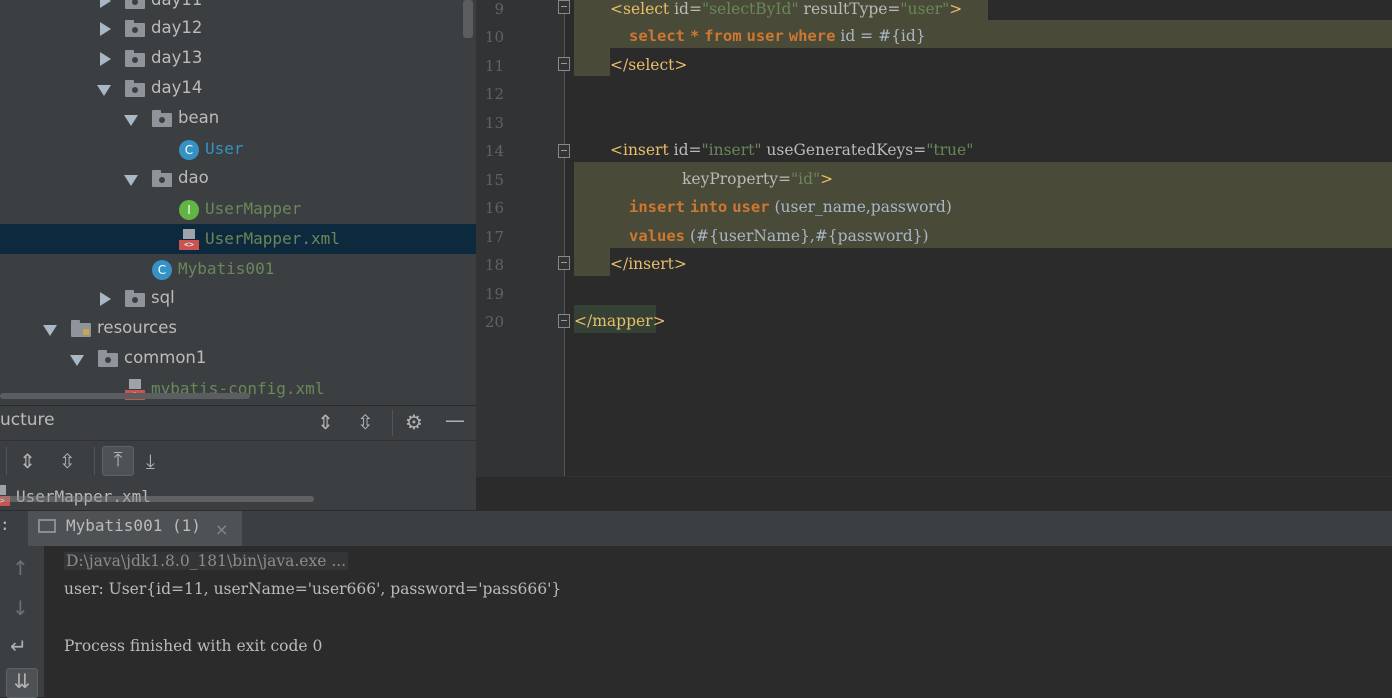  I want to click on tree-item-label: UserMapper.xml, so click(272, 238).